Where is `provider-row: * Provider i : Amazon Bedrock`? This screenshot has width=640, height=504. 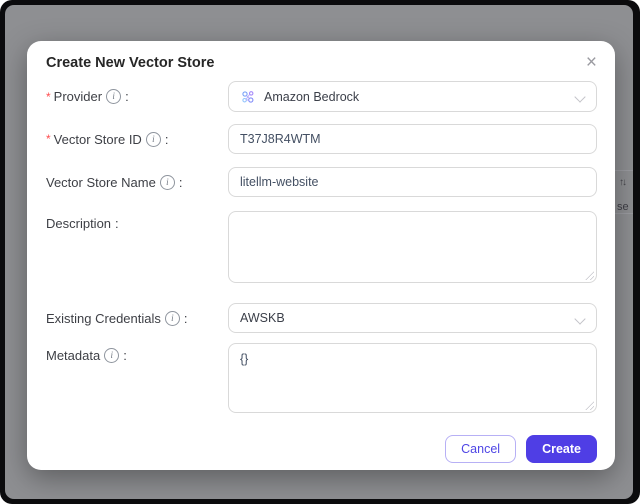 provider-row: * Provider i : Amazon Bedrock is located at coordinates (321, 96).